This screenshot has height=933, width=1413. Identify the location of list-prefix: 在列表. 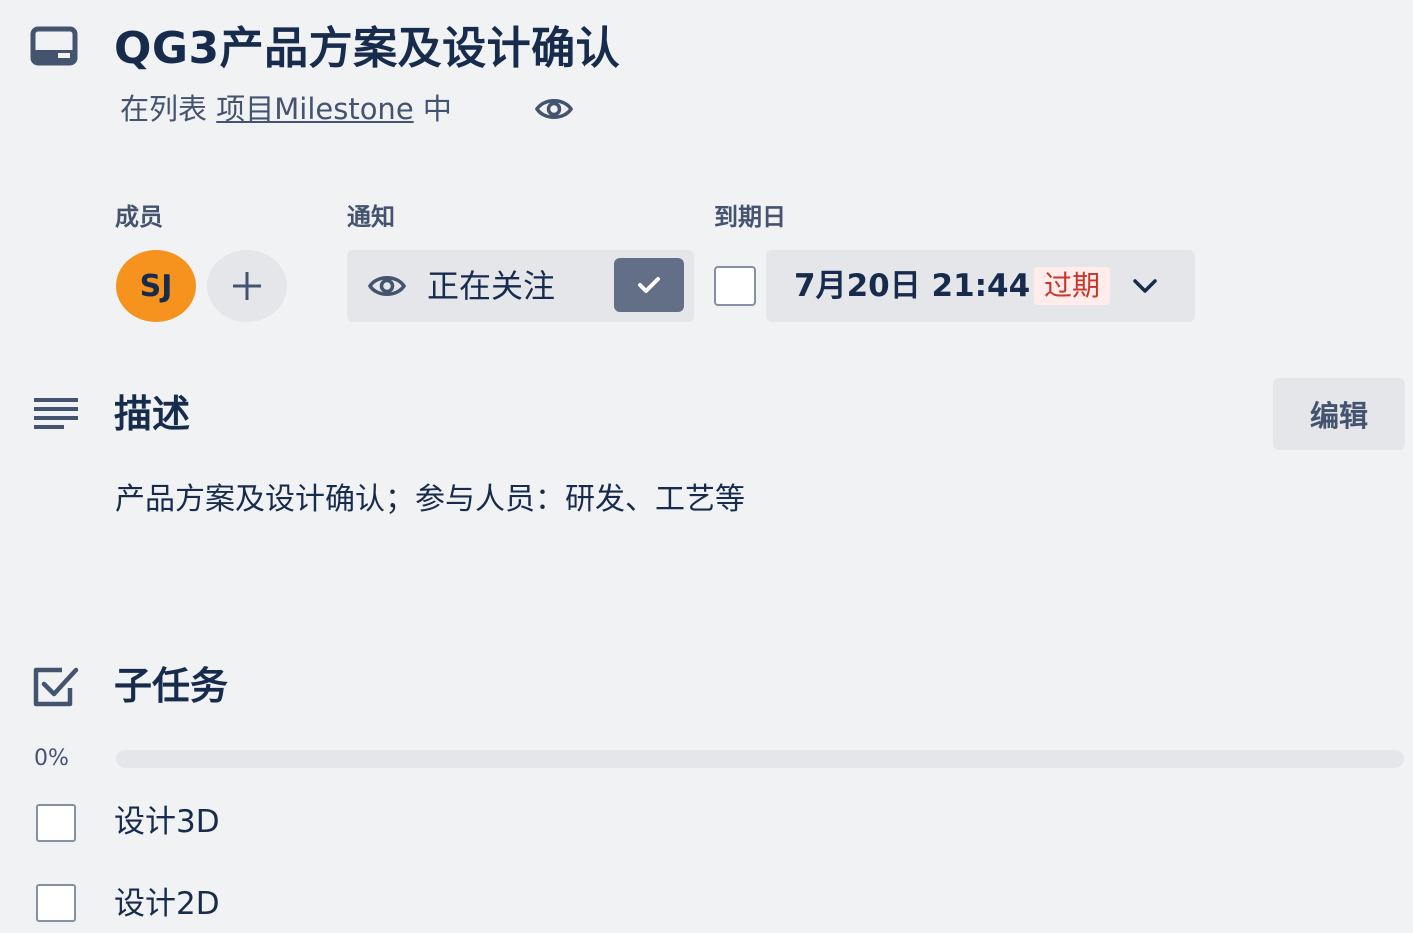
(164, 109).